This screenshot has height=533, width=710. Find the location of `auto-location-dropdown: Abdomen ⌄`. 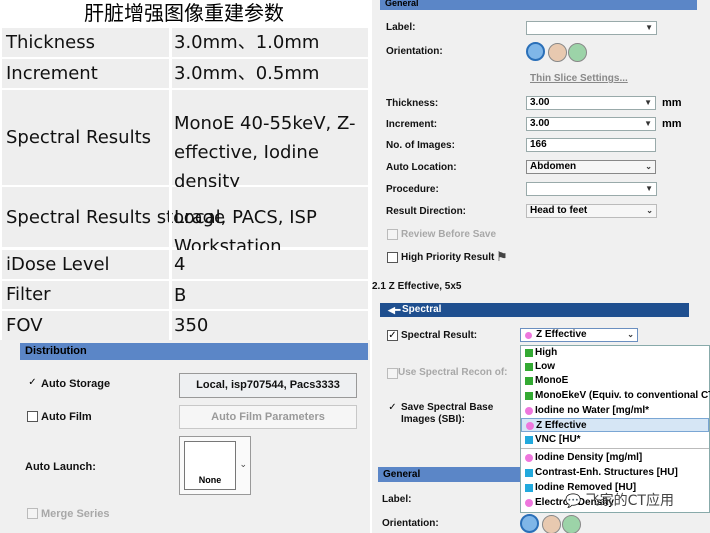

auto-location-dropdown: Abdomen ⌄ is located at coordinates (591, 167).